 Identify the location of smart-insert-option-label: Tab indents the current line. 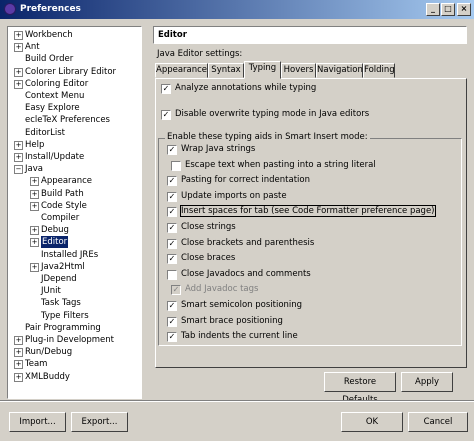
(239, 336).